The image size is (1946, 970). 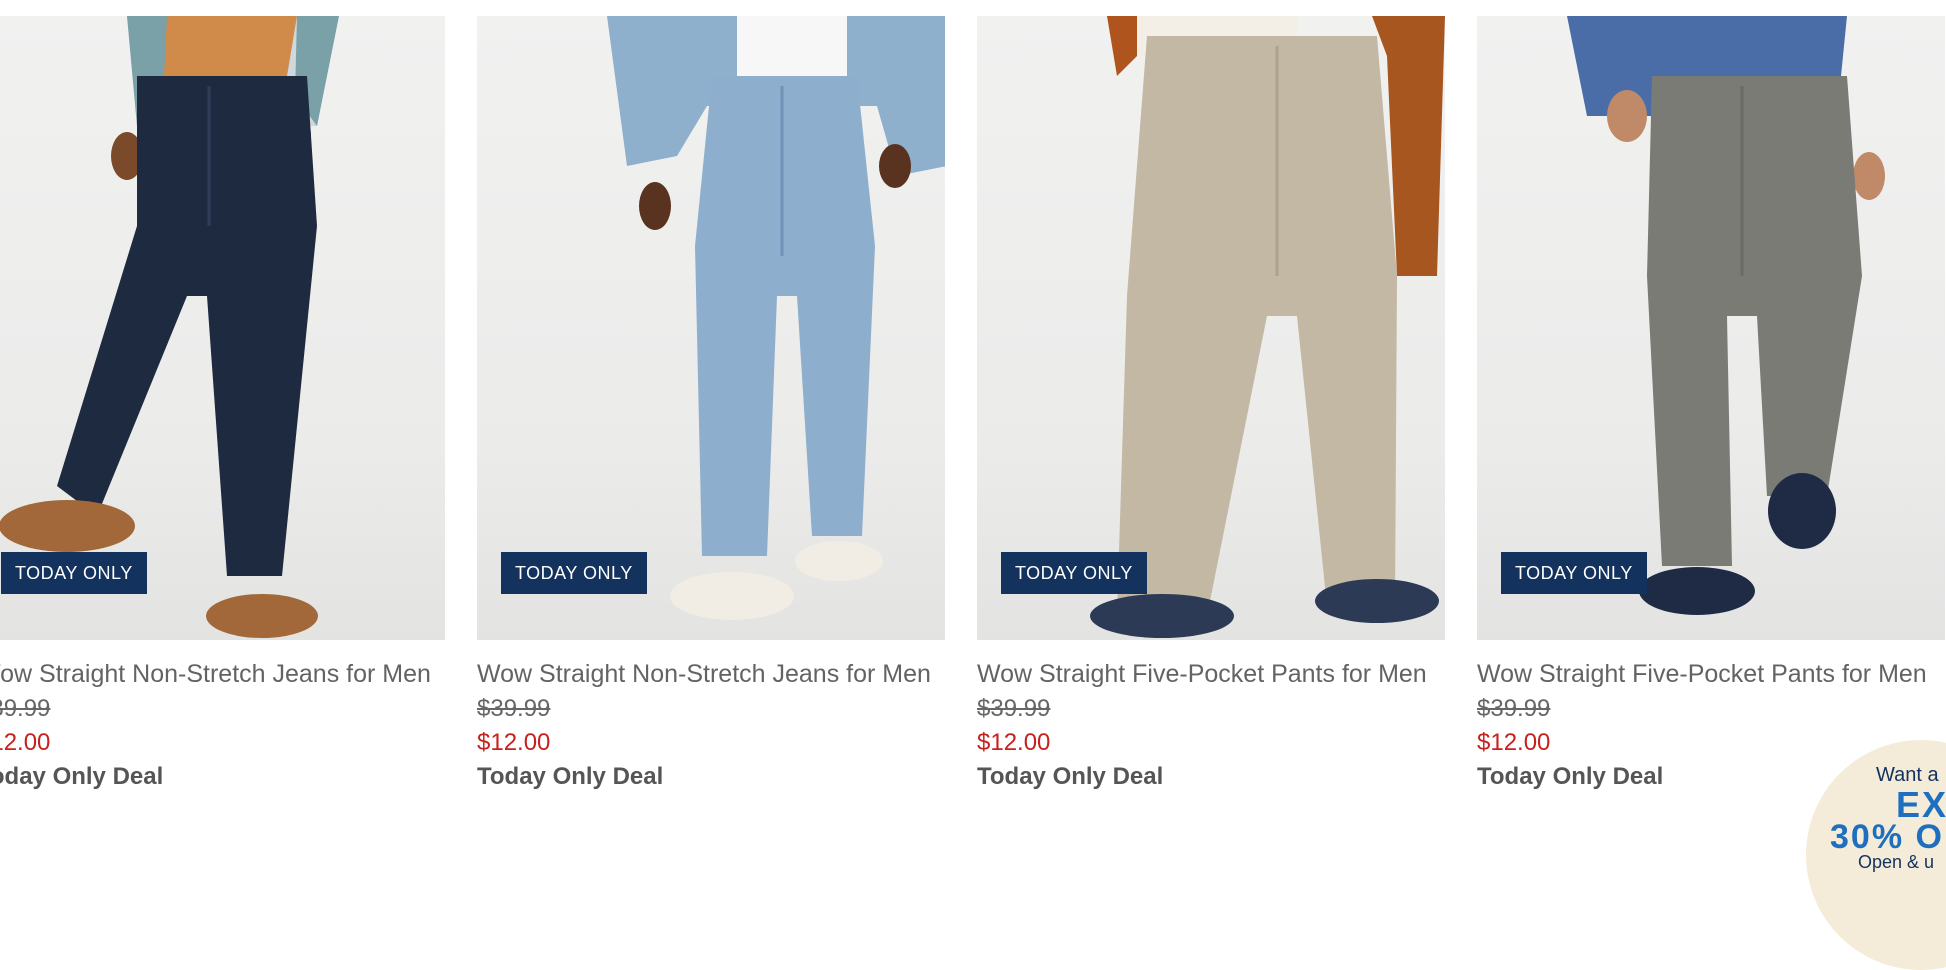 What do you see at coordinates (1896, 862) in the screenshot?
I see `promo-line: Open & u` at bounding box center [1896, 862].